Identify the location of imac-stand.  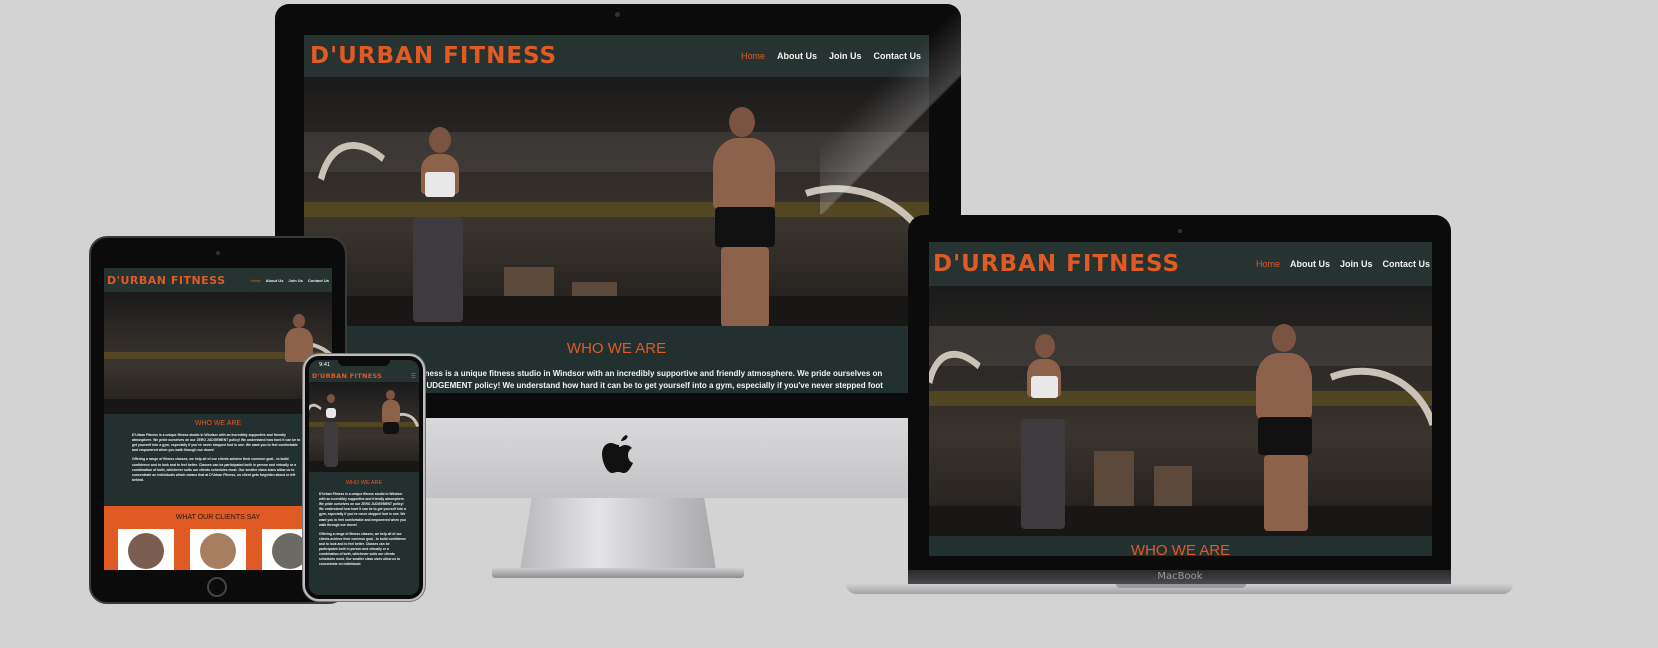
(618, 534).